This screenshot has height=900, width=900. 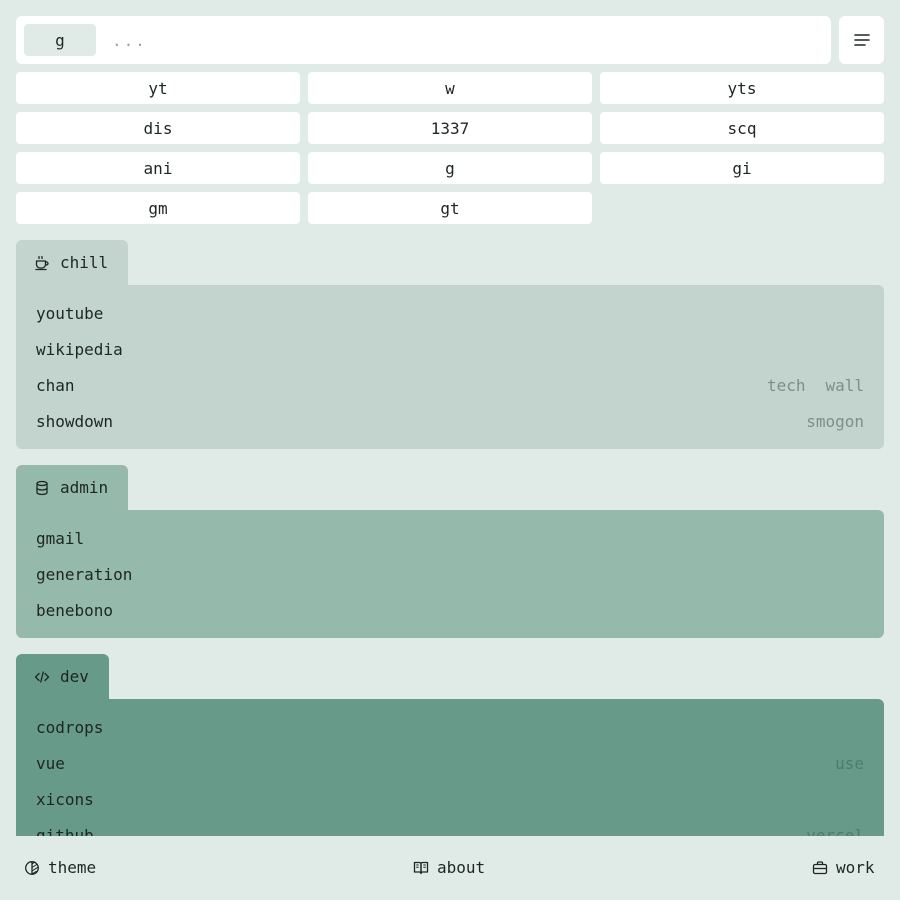 I want to click on link-generation: generation, so click(x=84, y=574).